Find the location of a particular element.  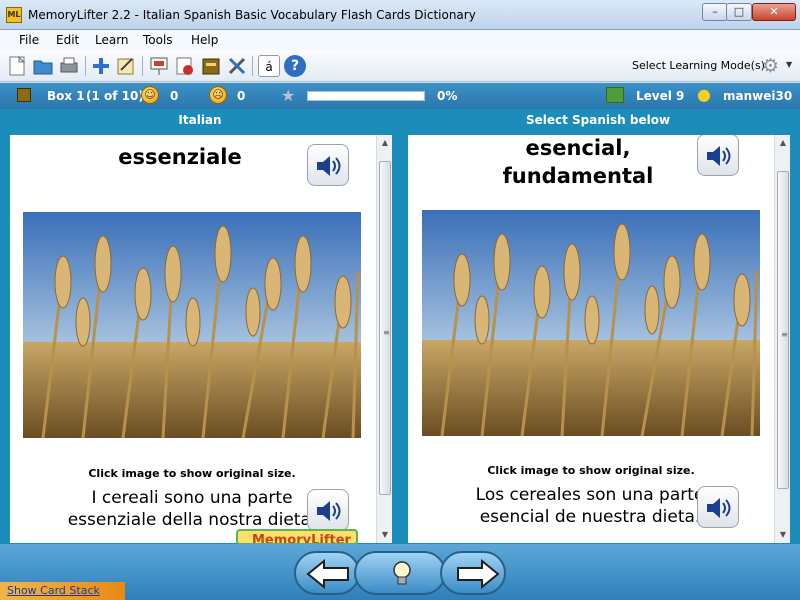

question-audio-button is located at coordinates (328, 165).